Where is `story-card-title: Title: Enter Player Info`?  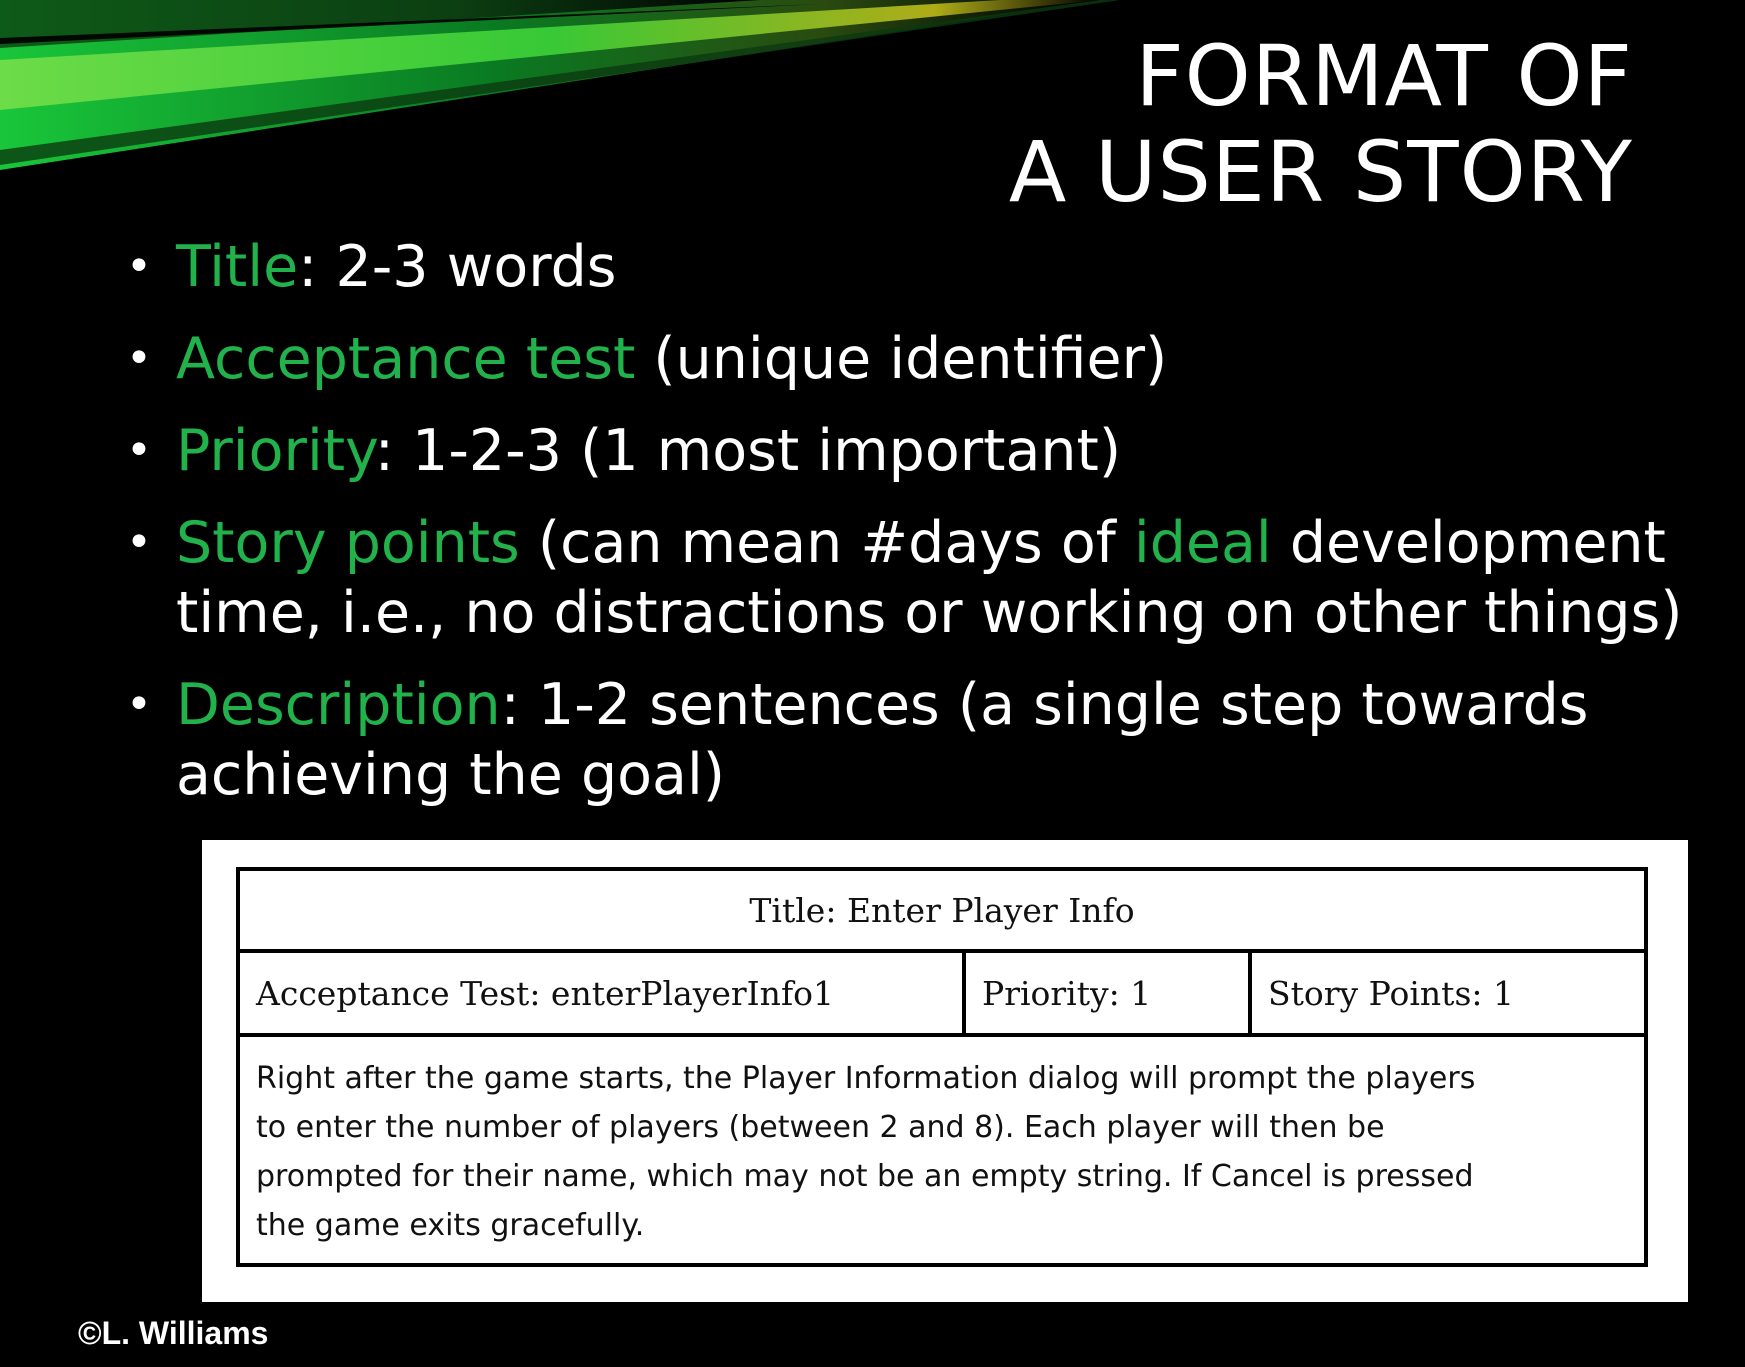
story-card-title: Title: Enter Player Info is located at coordinates (942, 910).